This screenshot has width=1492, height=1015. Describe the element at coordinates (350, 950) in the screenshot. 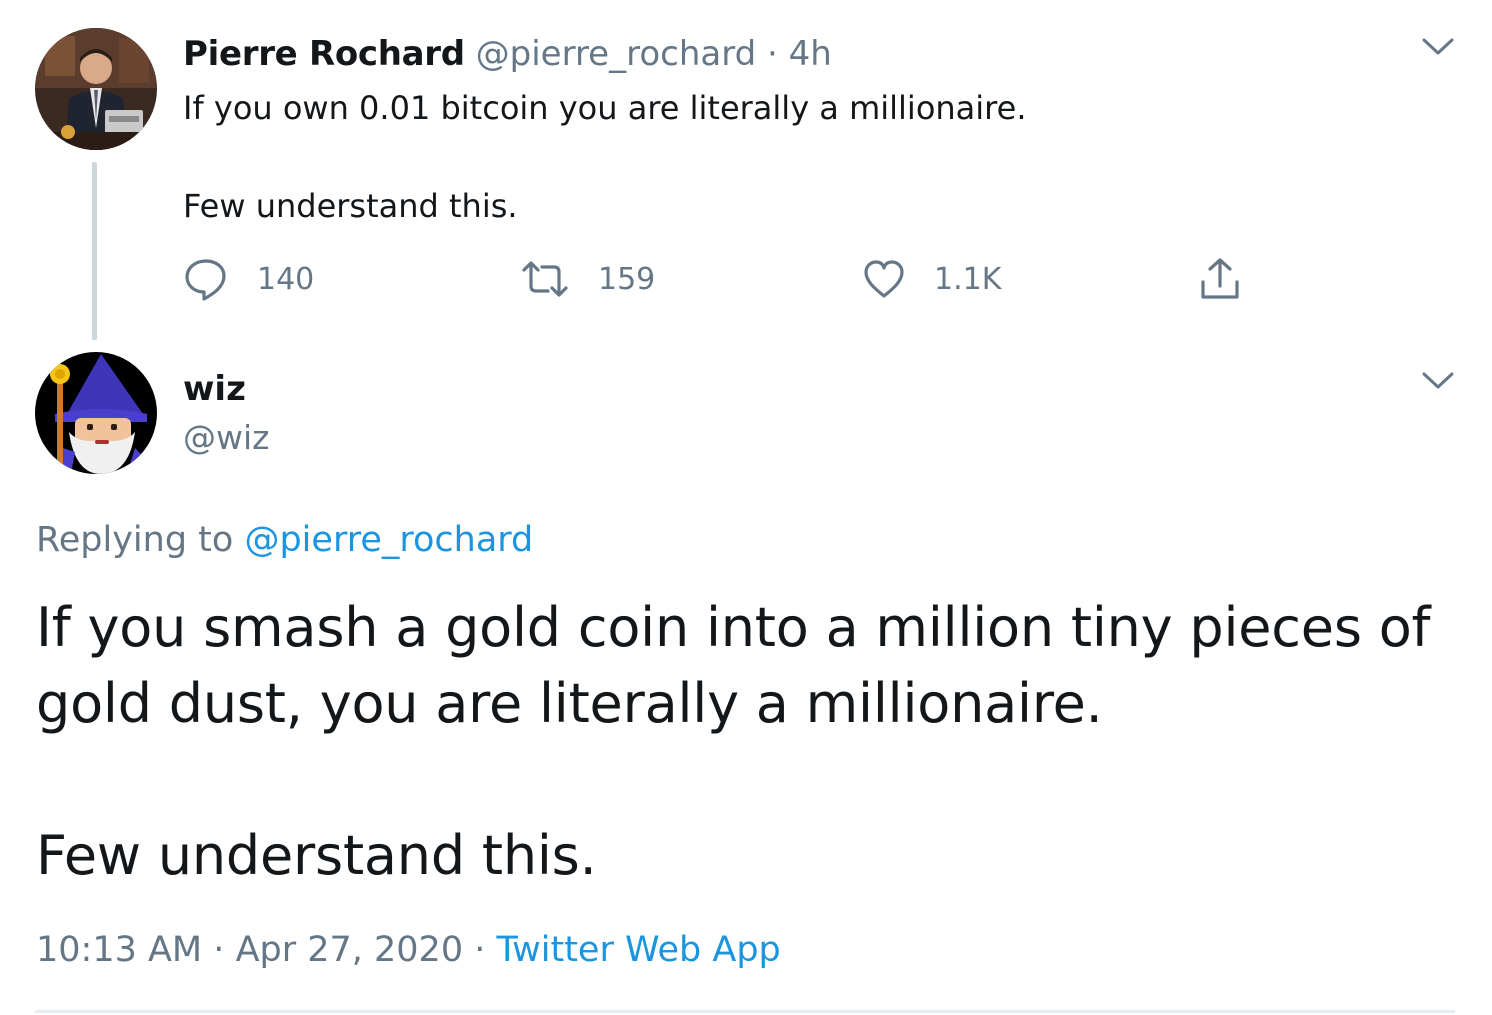

I see `tweet-date: Apr 27, 2020` at that location.